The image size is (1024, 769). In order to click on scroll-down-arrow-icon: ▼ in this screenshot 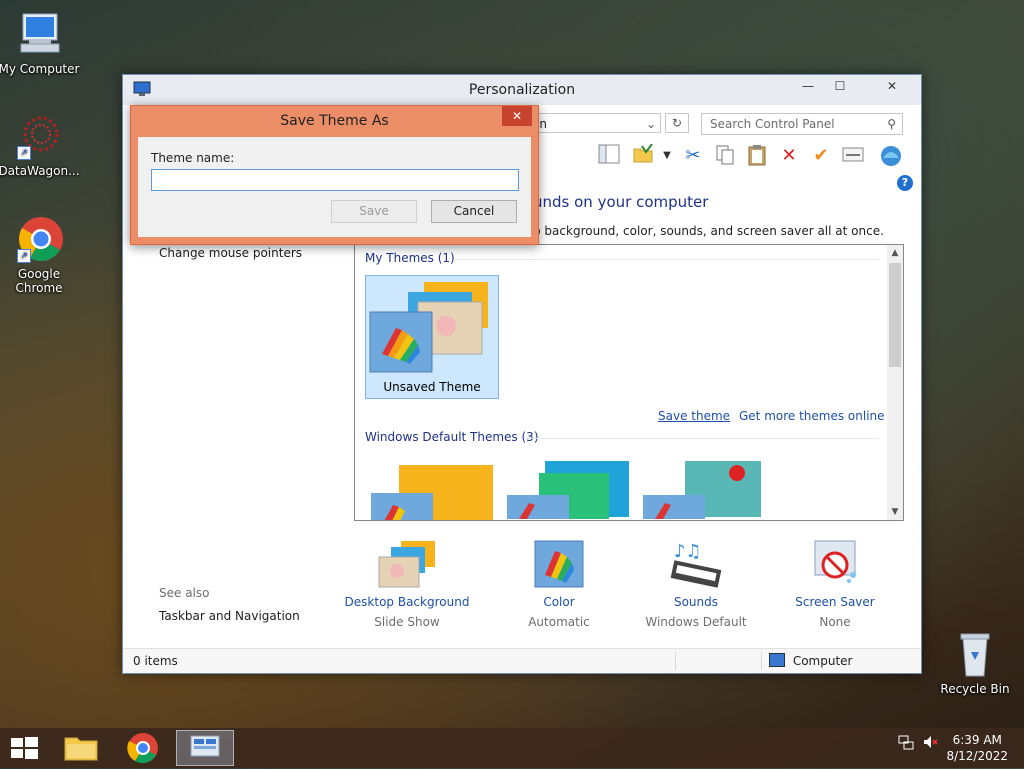, I will do `click(895, 512)`.